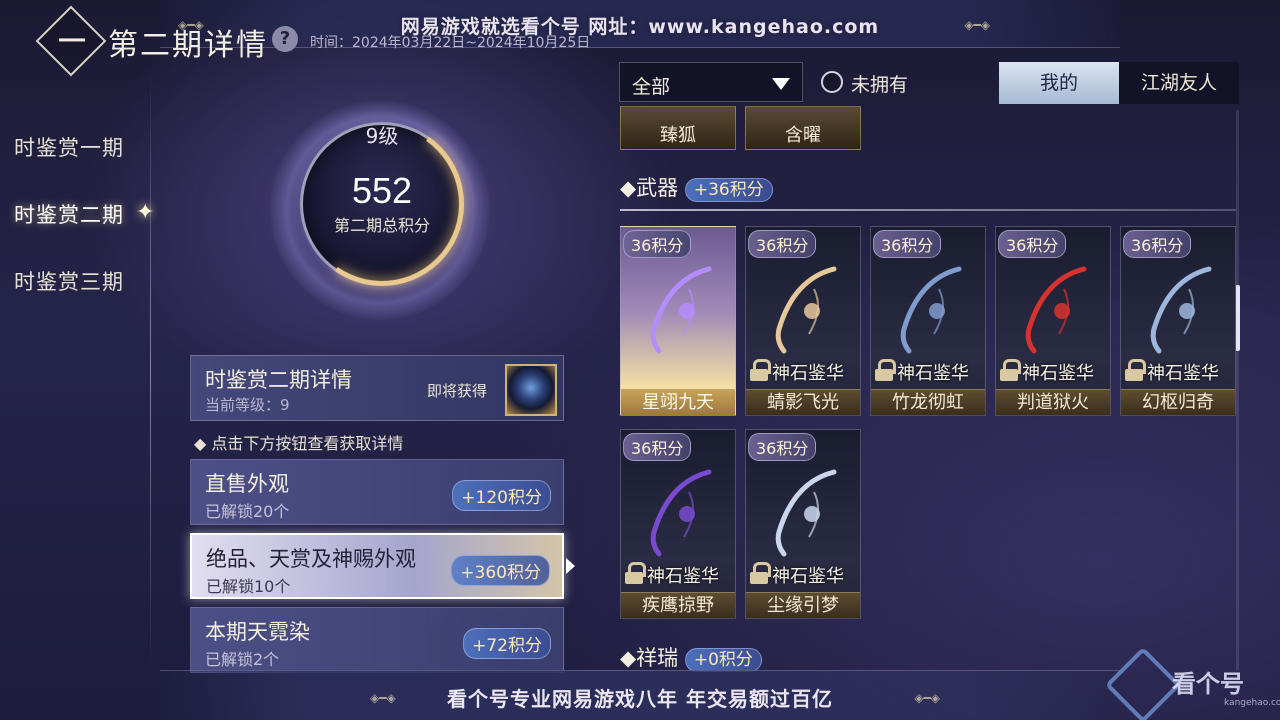 This screenshot has width=1280, height=720. Describe the element at coordinates (299, 443) in the screenshot. I see `hint-text: ◆ 点击下方按钮查看获取详情` at that location.